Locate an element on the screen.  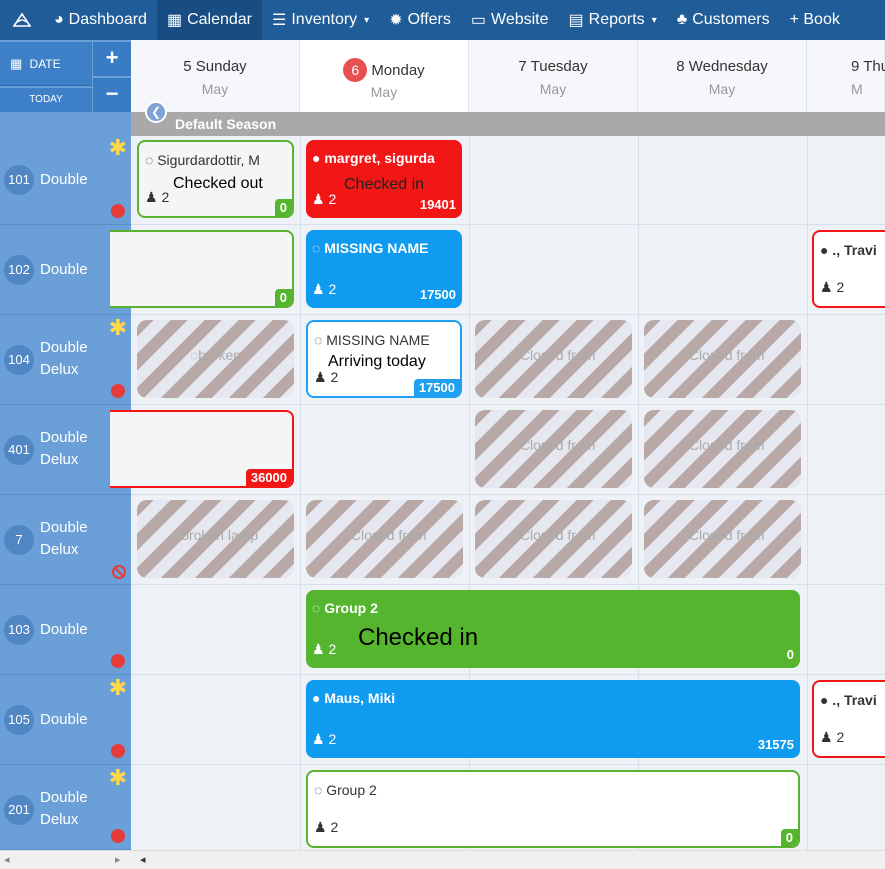
booking-card: ◌ Group 2 Checked in ♟ 2 0 is located at coordinates (553, 629).